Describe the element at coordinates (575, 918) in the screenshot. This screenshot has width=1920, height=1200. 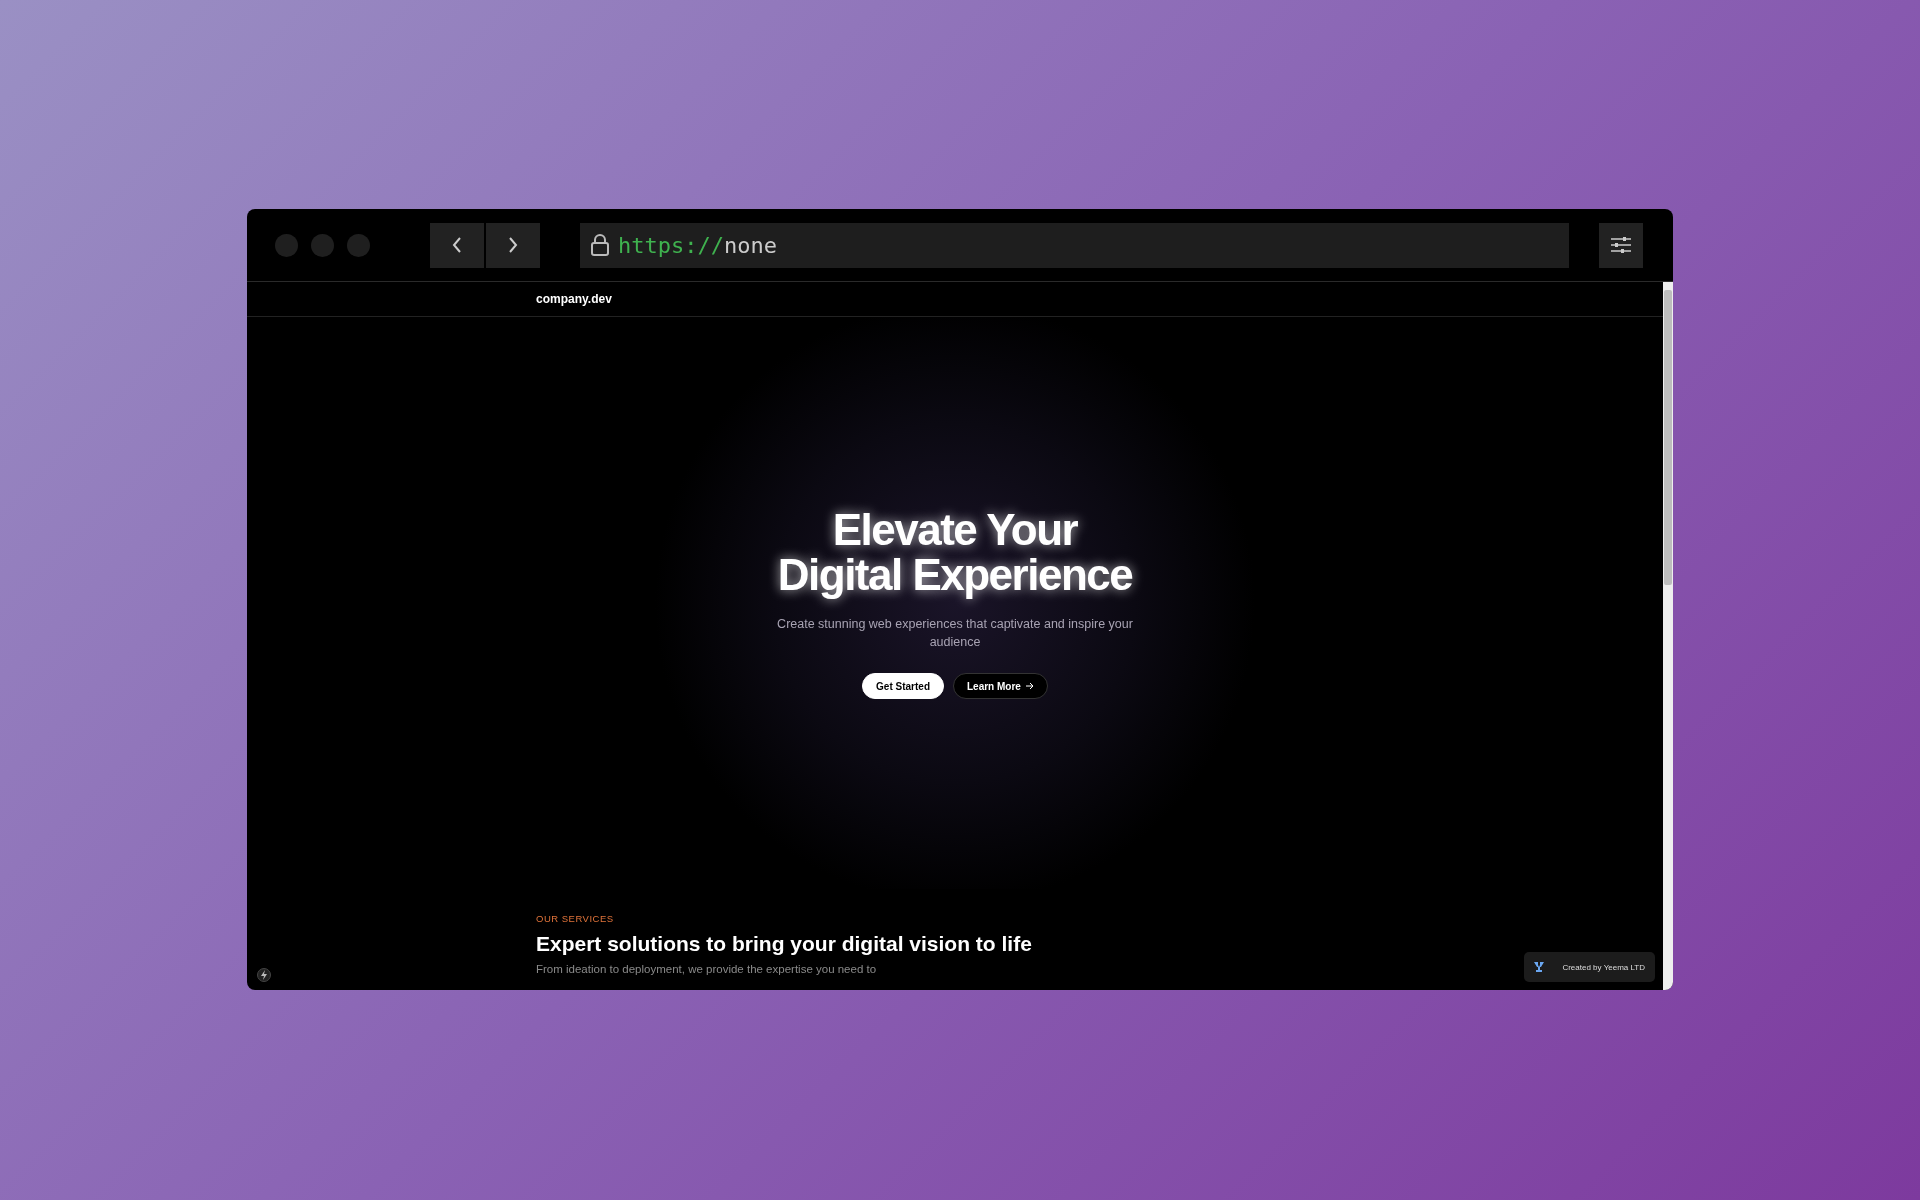
I see `section-eyebrow: OUR SERVICES` at that location.